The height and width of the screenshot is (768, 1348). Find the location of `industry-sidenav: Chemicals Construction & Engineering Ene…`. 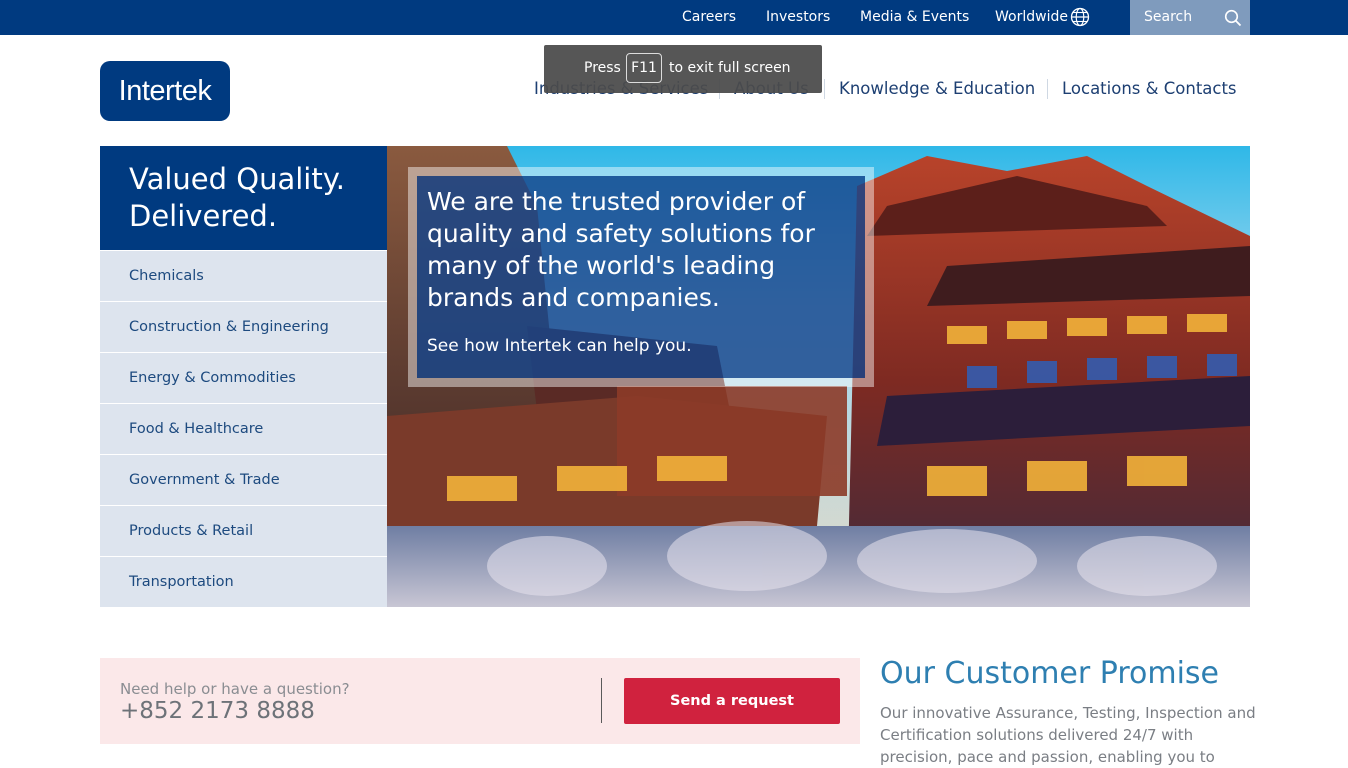

industry-sidenav: Chemicals Construction & Engineering Ene… is located at coordinates (243, 428).